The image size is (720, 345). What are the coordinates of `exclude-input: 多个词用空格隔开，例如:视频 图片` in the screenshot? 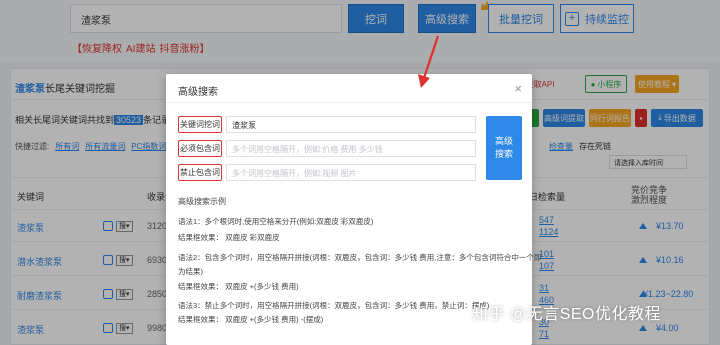 It's located at (351, 172).